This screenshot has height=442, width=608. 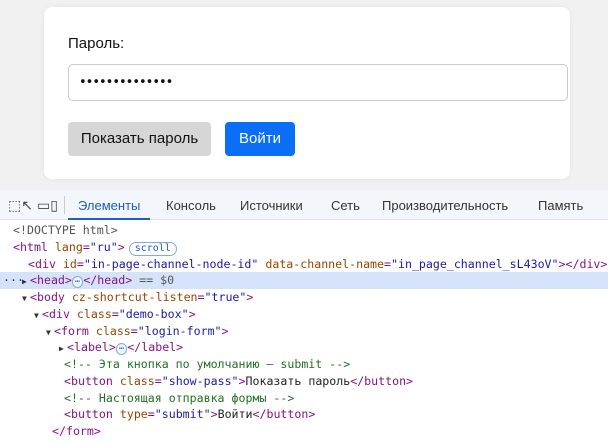 What do you see at coordinates (560, 205) in the screenshot?
I see `tab-memory: Память` at bounding box center [560, 205].